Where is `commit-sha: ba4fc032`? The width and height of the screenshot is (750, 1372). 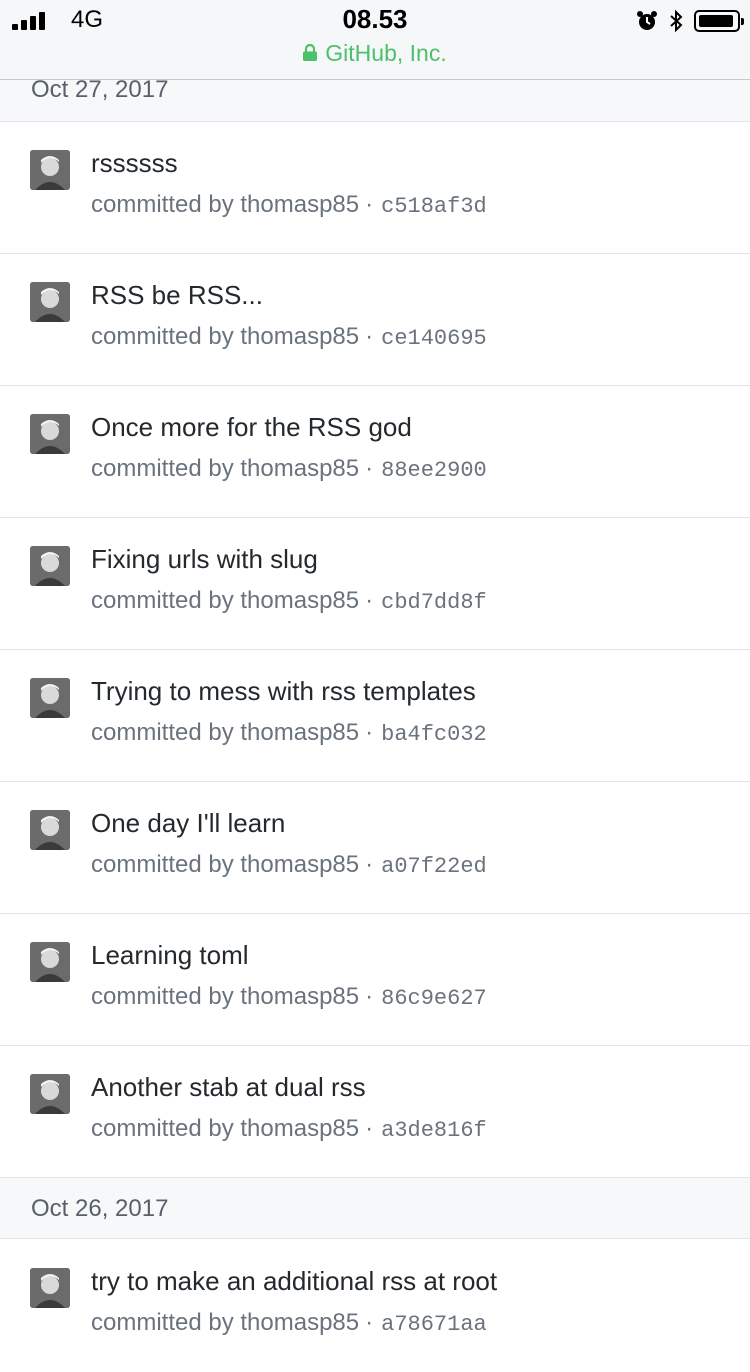 commit-sha: ba4fc032 is located at coordinates (434, 734).